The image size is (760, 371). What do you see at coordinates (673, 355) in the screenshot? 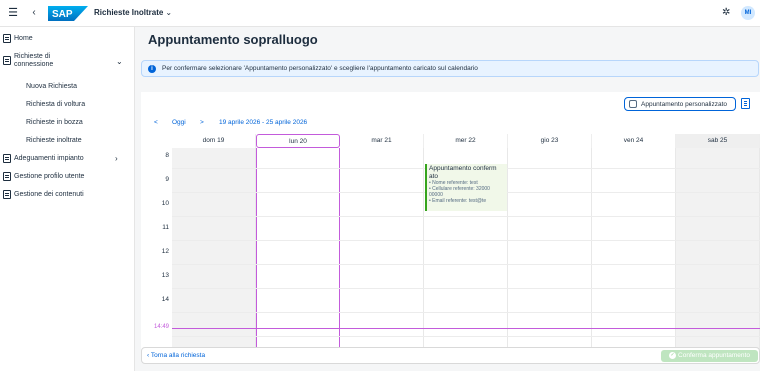
I see `check-icon: ✓` at bounding box center [673, 355].